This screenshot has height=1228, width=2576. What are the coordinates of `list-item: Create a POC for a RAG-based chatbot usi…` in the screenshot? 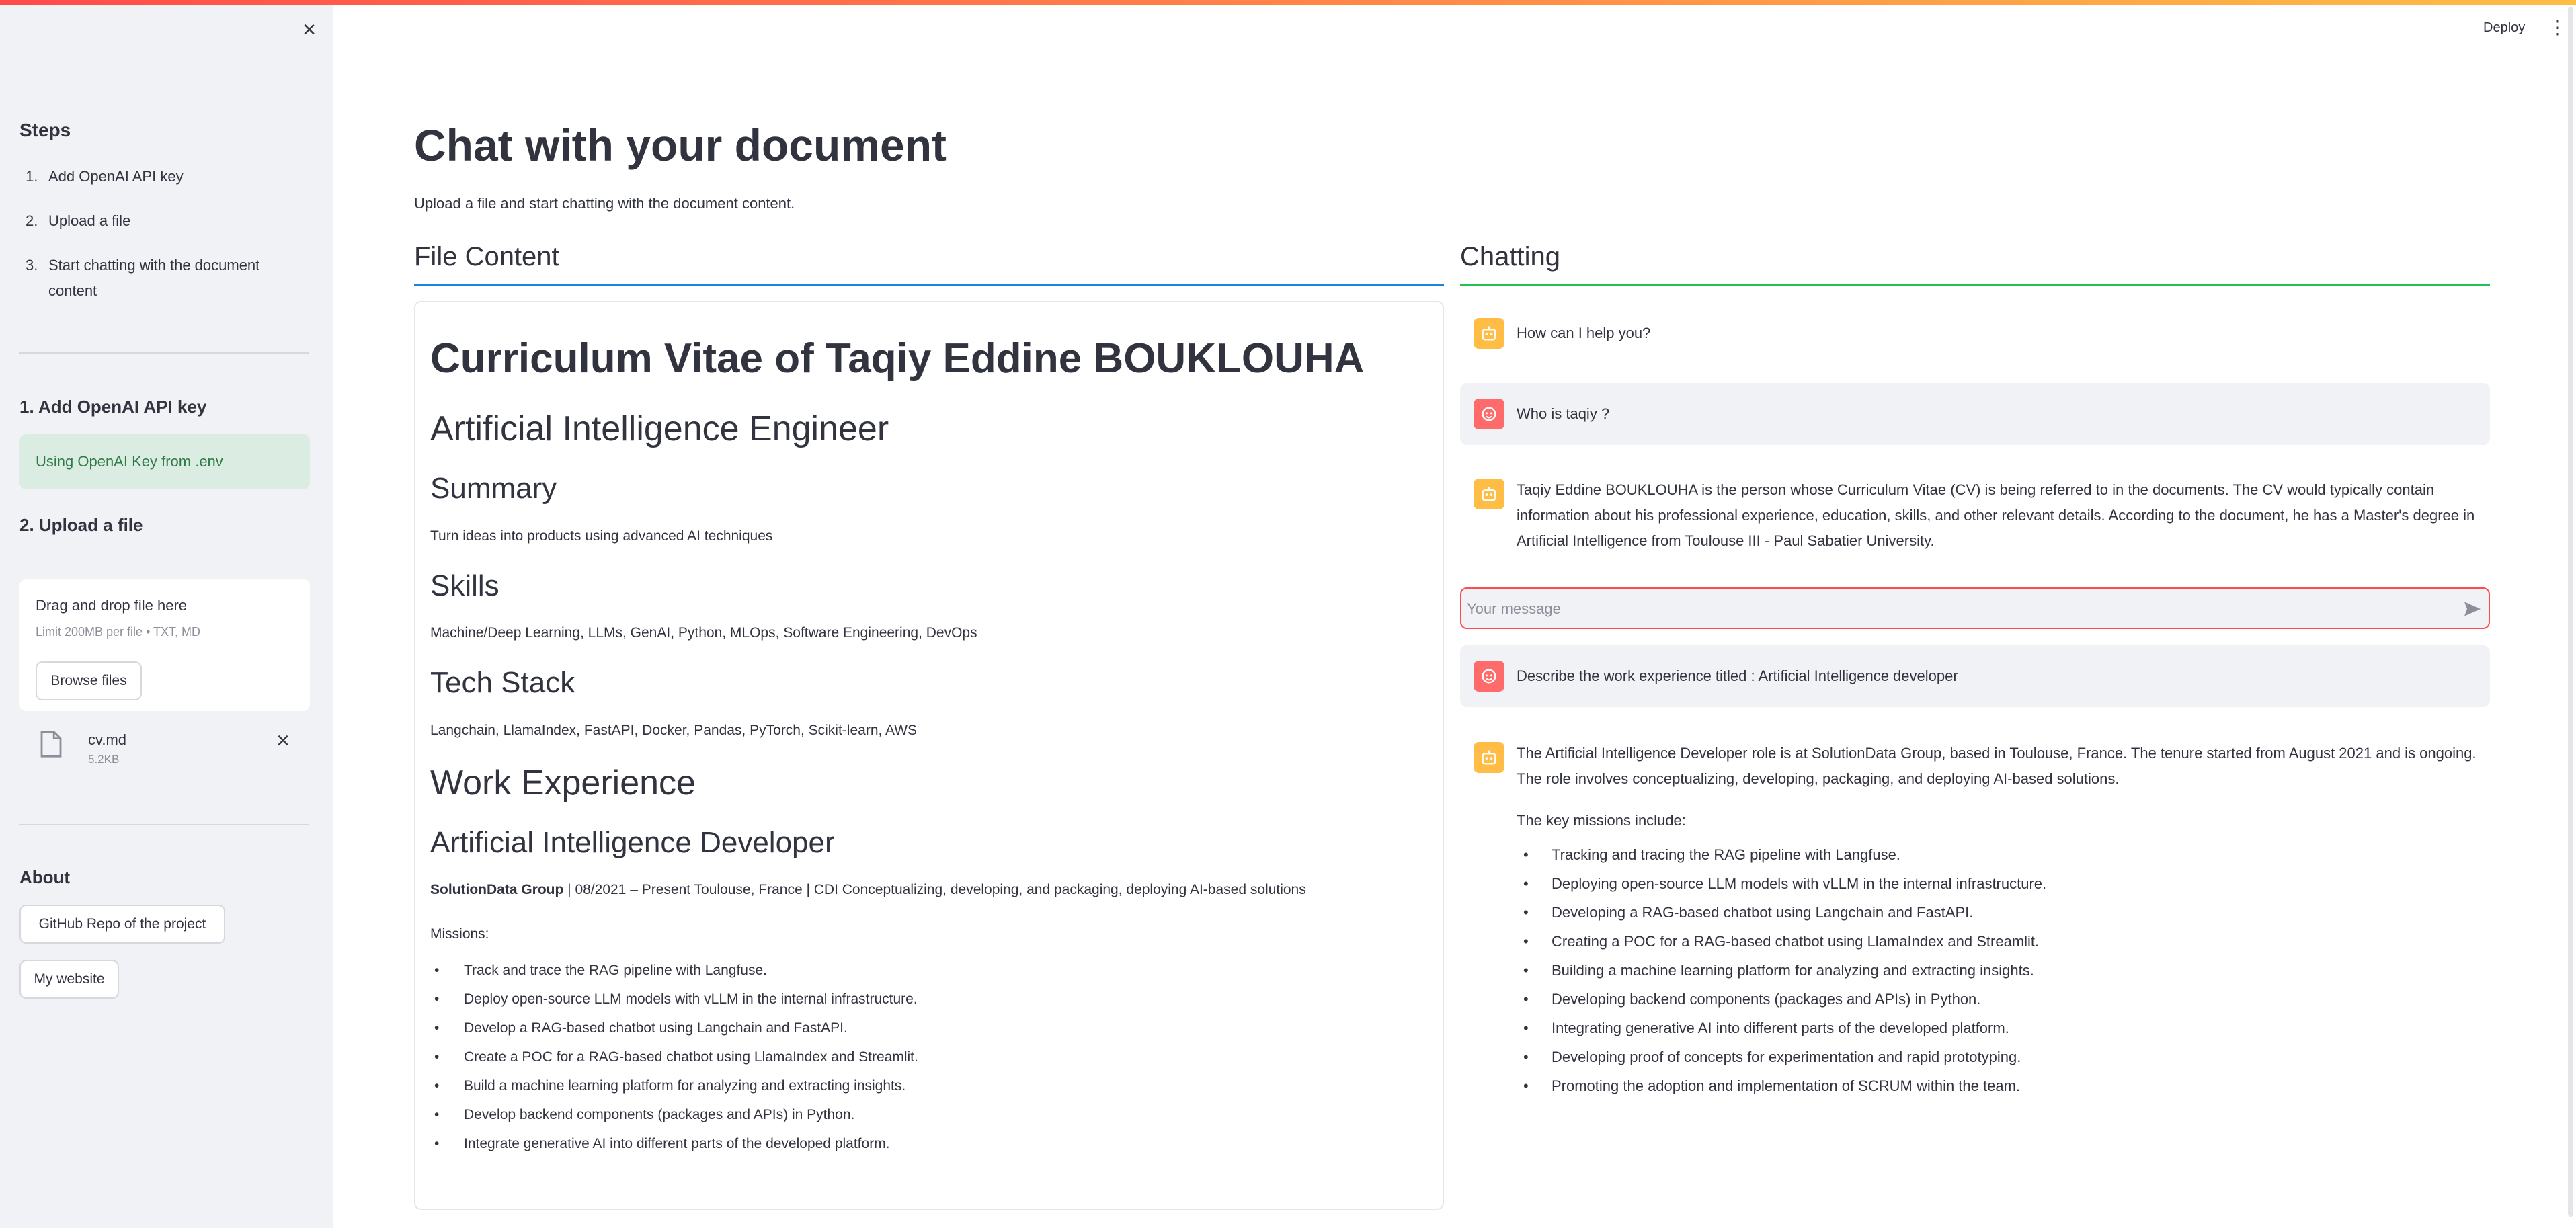 It's located at (929, 1056).